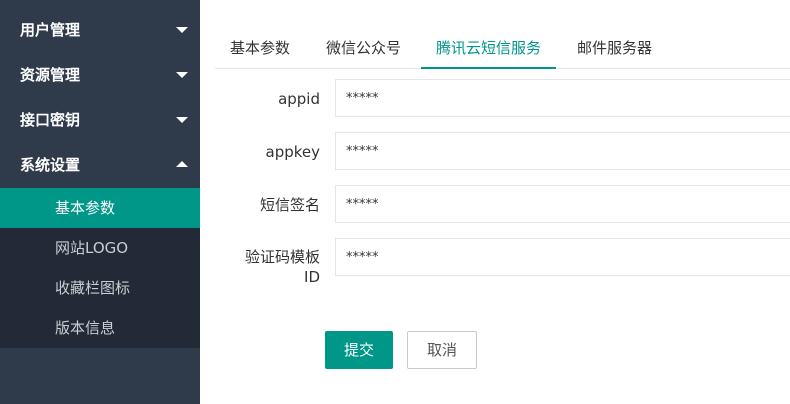 This screenshot has height=404, width=790. Describe the element at coordinates (50, 30) in the screenshot. I see `menu-label: 用户管理` at that location.